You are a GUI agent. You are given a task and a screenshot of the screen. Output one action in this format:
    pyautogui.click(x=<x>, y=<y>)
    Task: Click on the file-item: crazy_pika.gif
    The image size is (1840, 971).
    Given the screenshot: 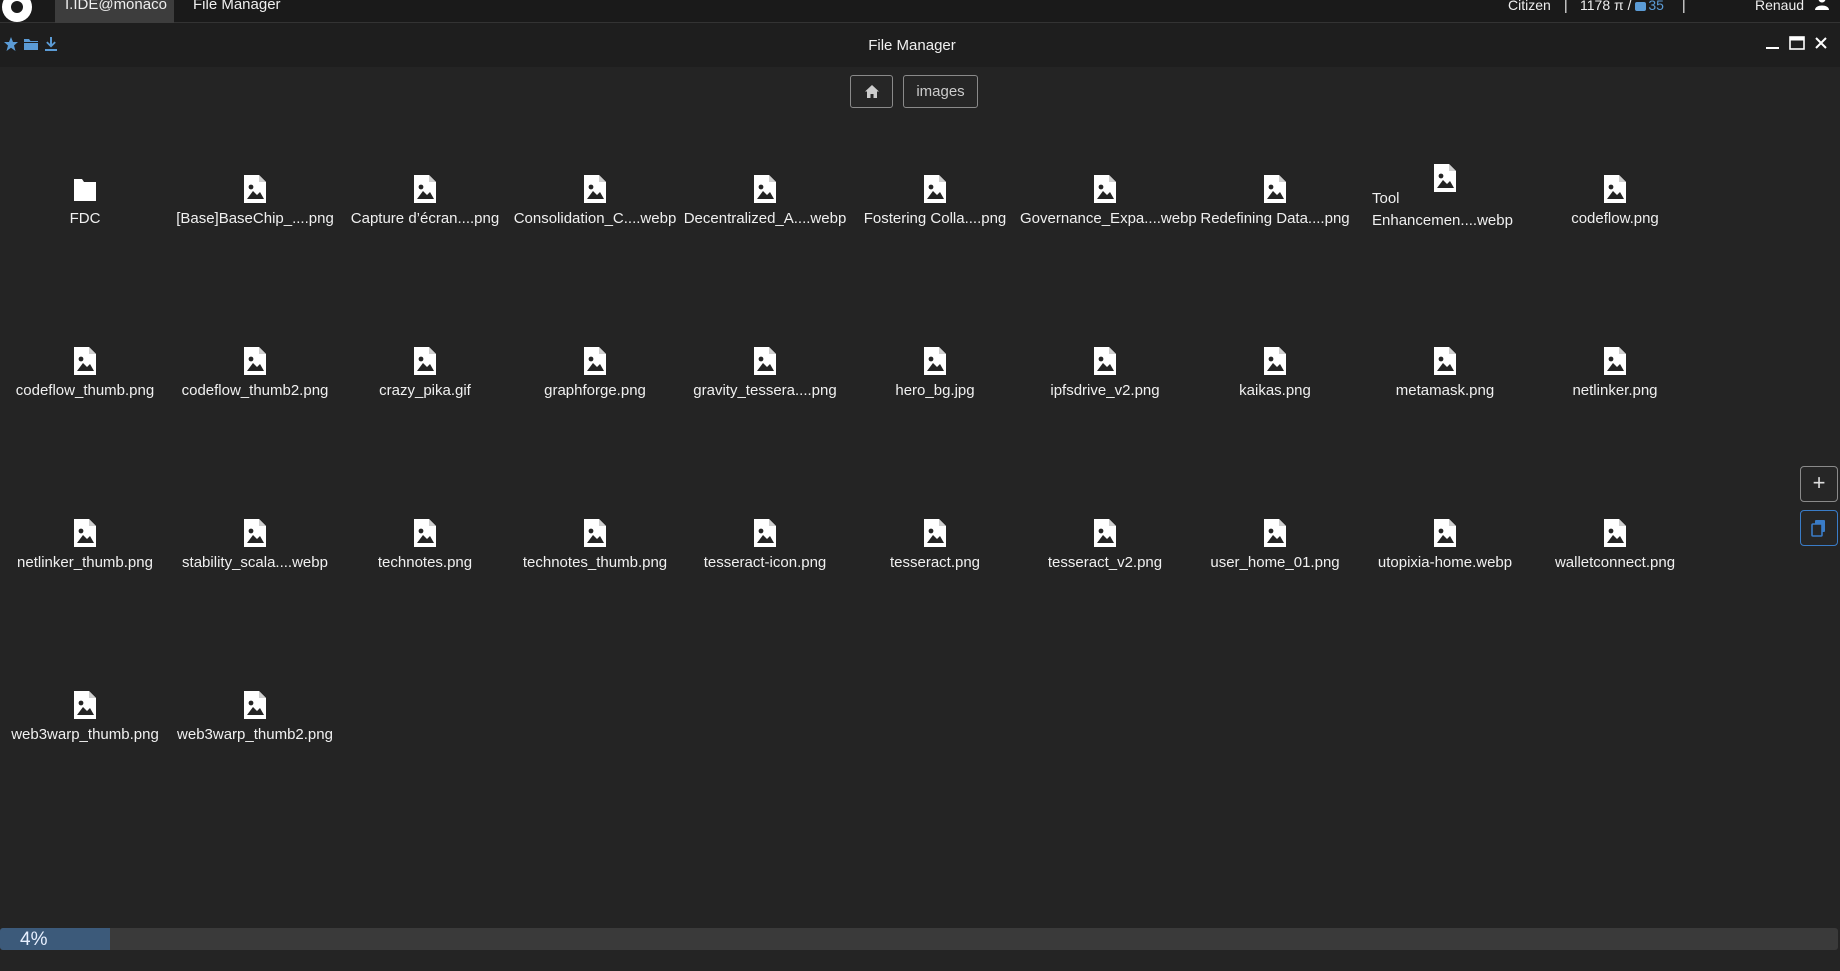 What is the action you would take?
    pyautogui.click(x=425, y=401)
    